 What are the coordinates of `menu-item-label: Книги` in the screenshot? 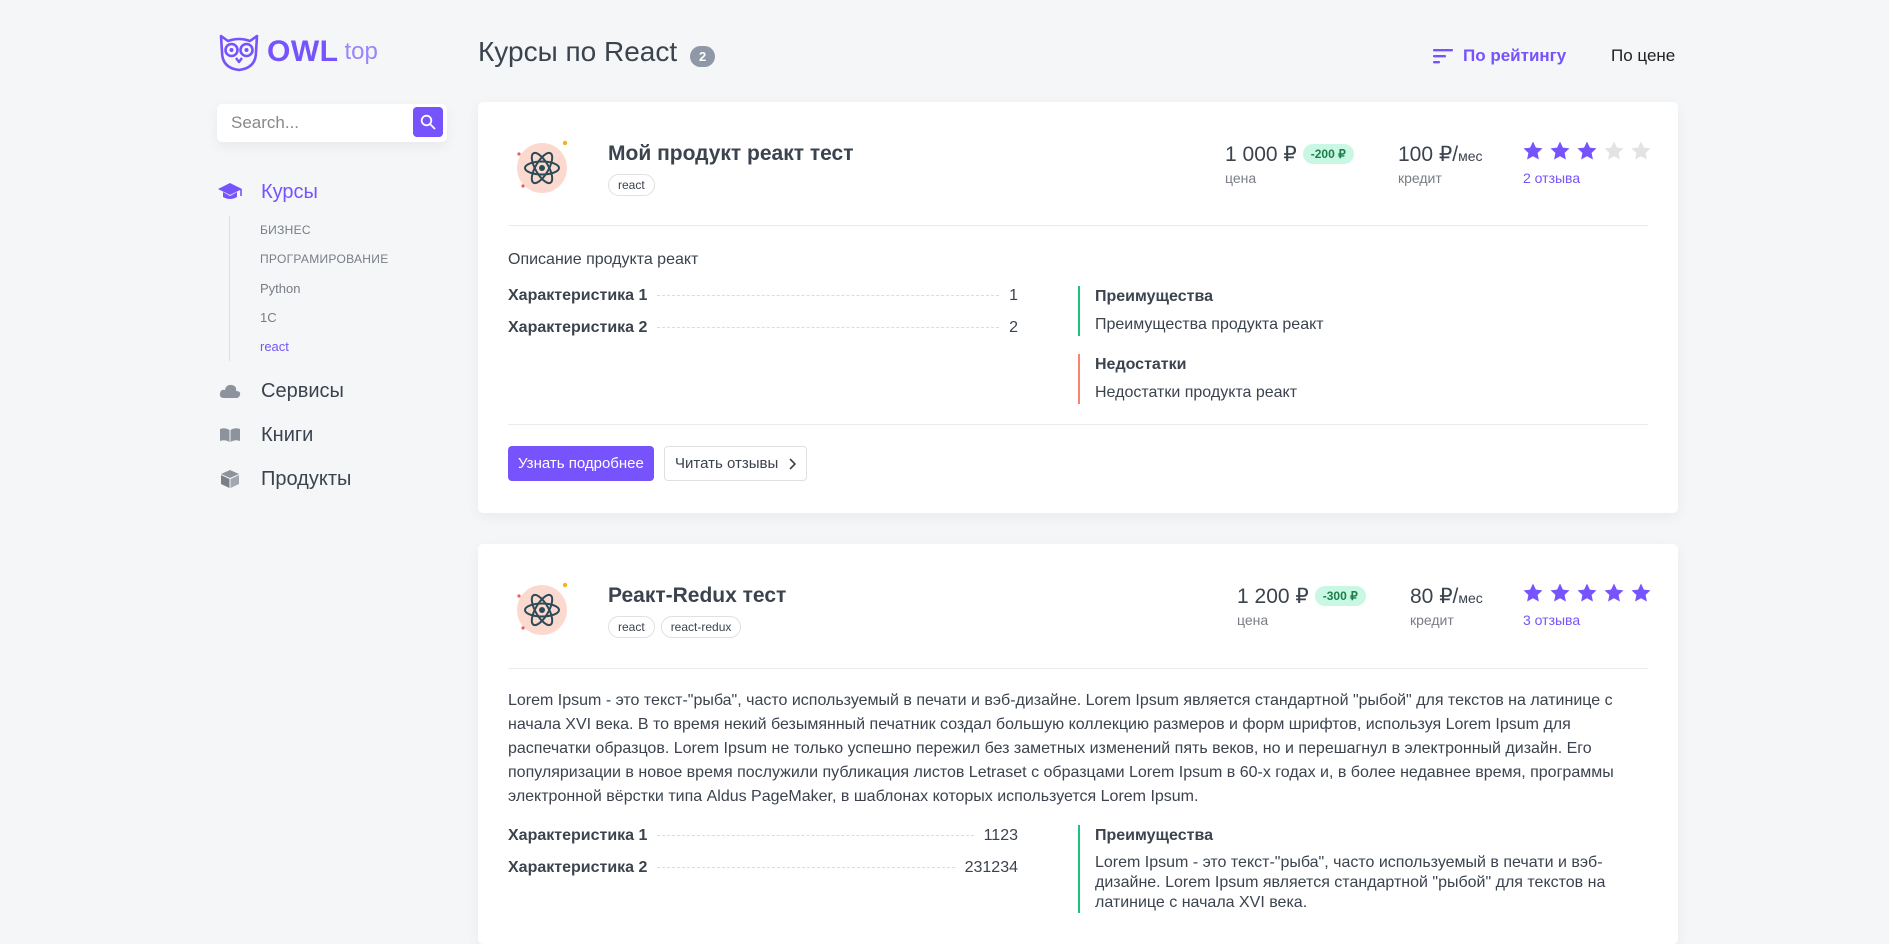 It's located at (287, 434).